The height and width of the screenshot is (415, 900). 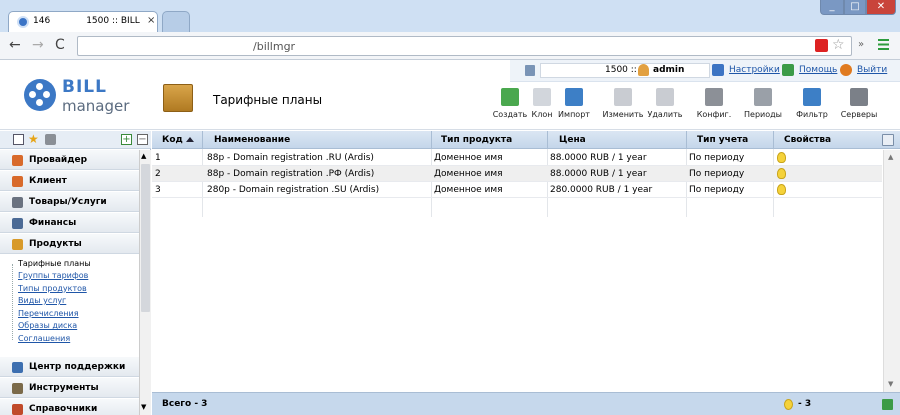 I want to click on sidebar-item-finance: Финансы, so click(x=69, y=223).